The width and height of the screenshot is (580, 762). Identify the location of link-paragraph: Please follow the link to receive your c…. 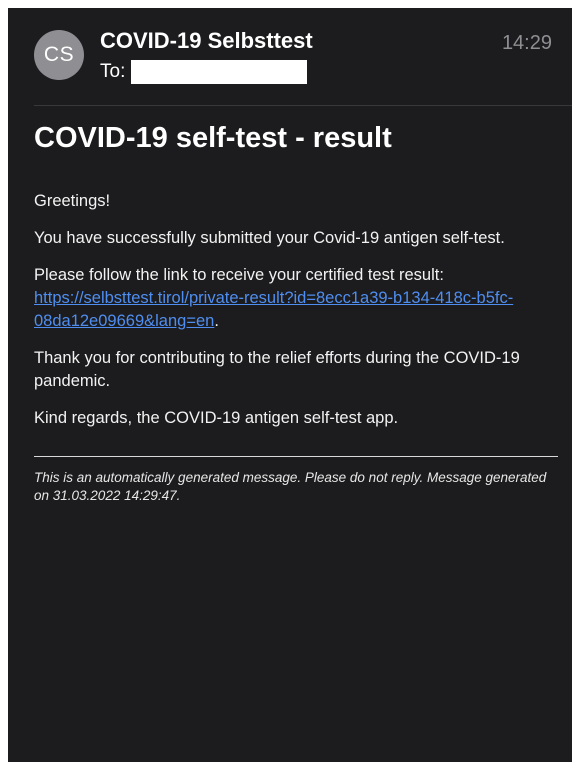
(296, 298).